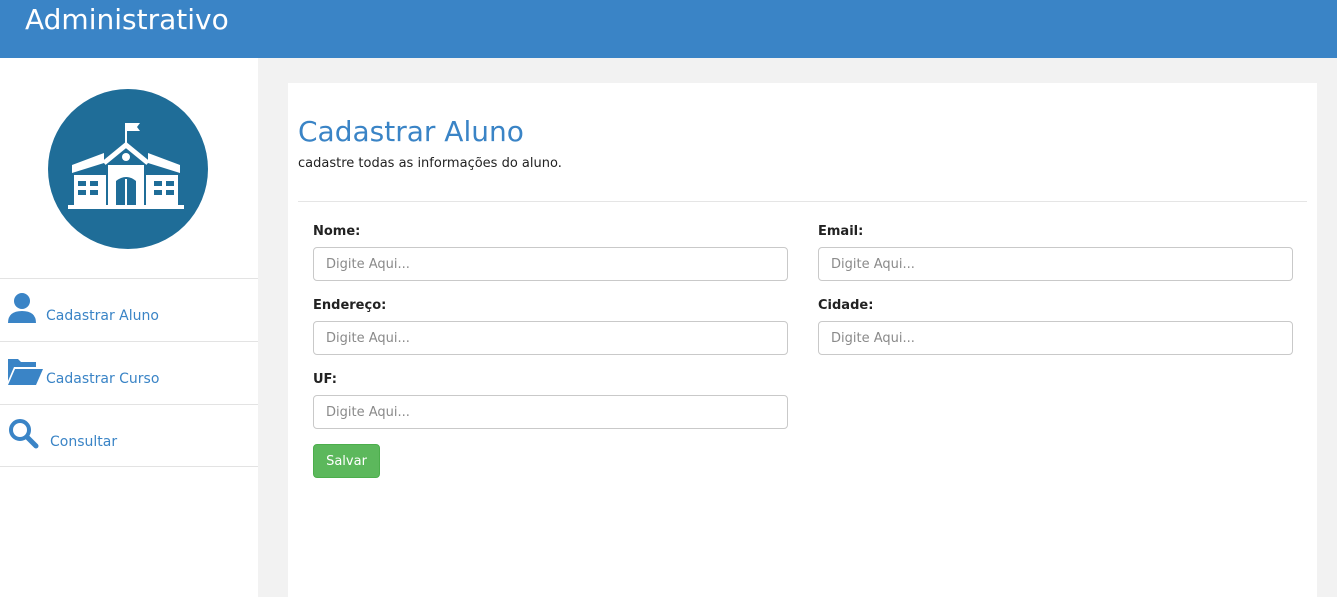 The height and width of the screenshot is (597, 1337). What do you see at coordinates (430, 163) in the screenshot?
I see `page-subtitle: cadastre todas as informações do aluno.` at bounding box center [430, 163].